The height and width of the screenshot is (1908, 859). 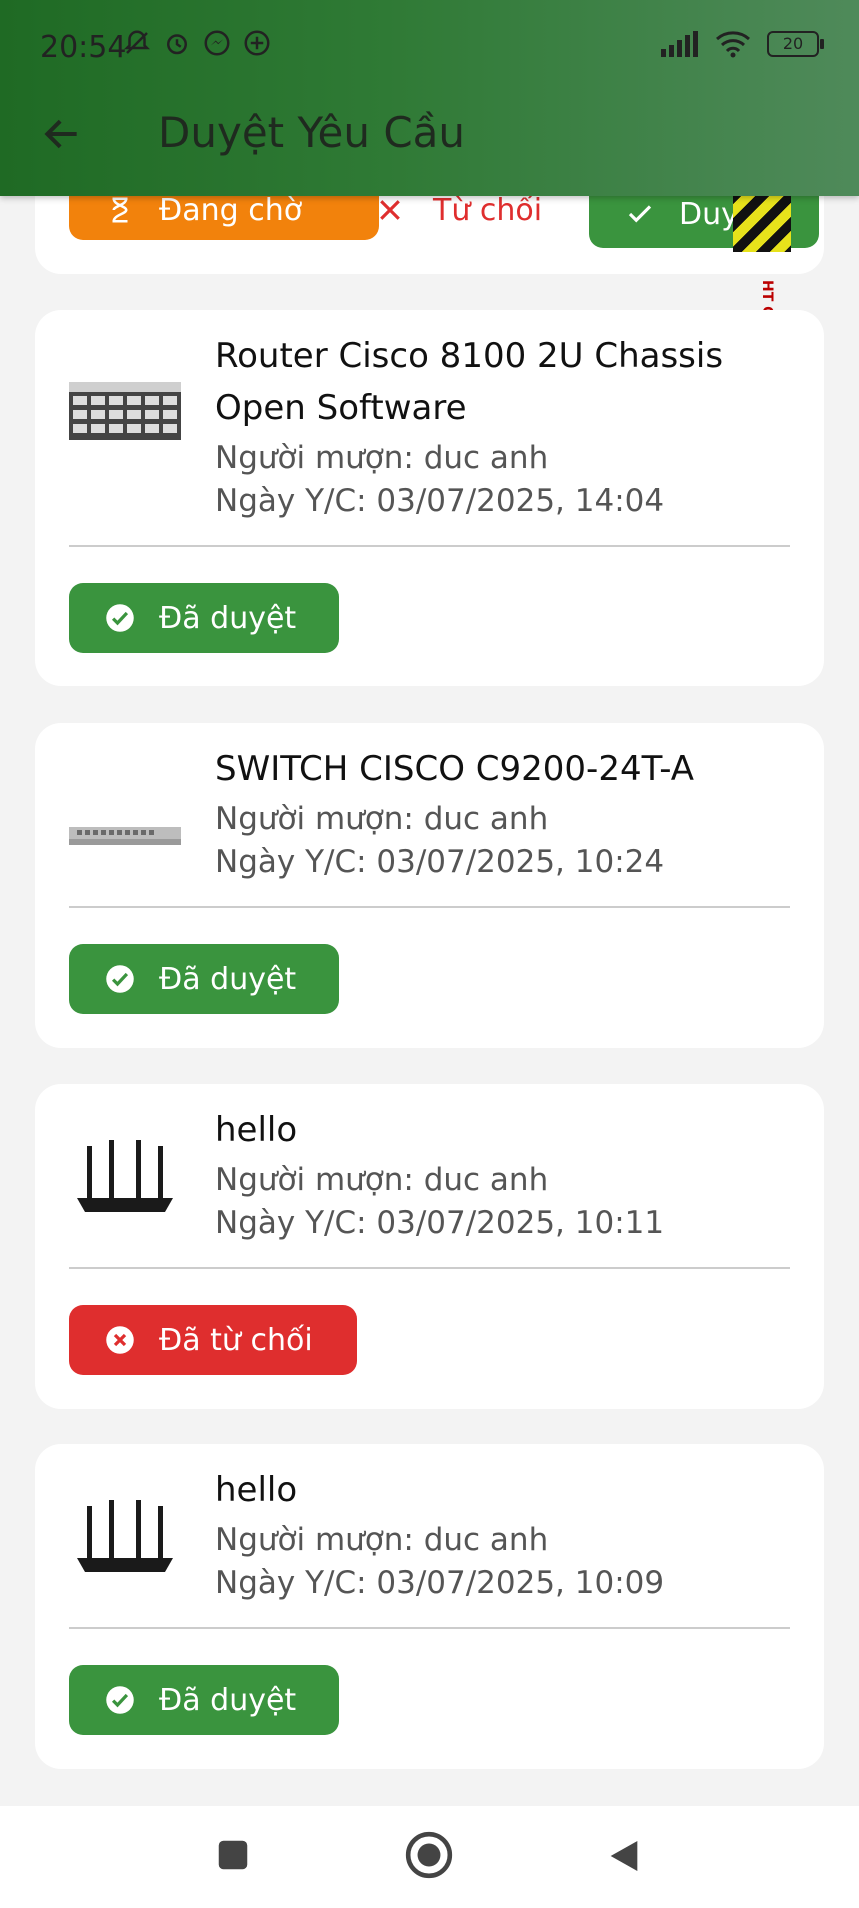 What do you see at coordinates (137, 42) in the screenshot?
I see `bell-off-icon` at bounding box center [137, 42].